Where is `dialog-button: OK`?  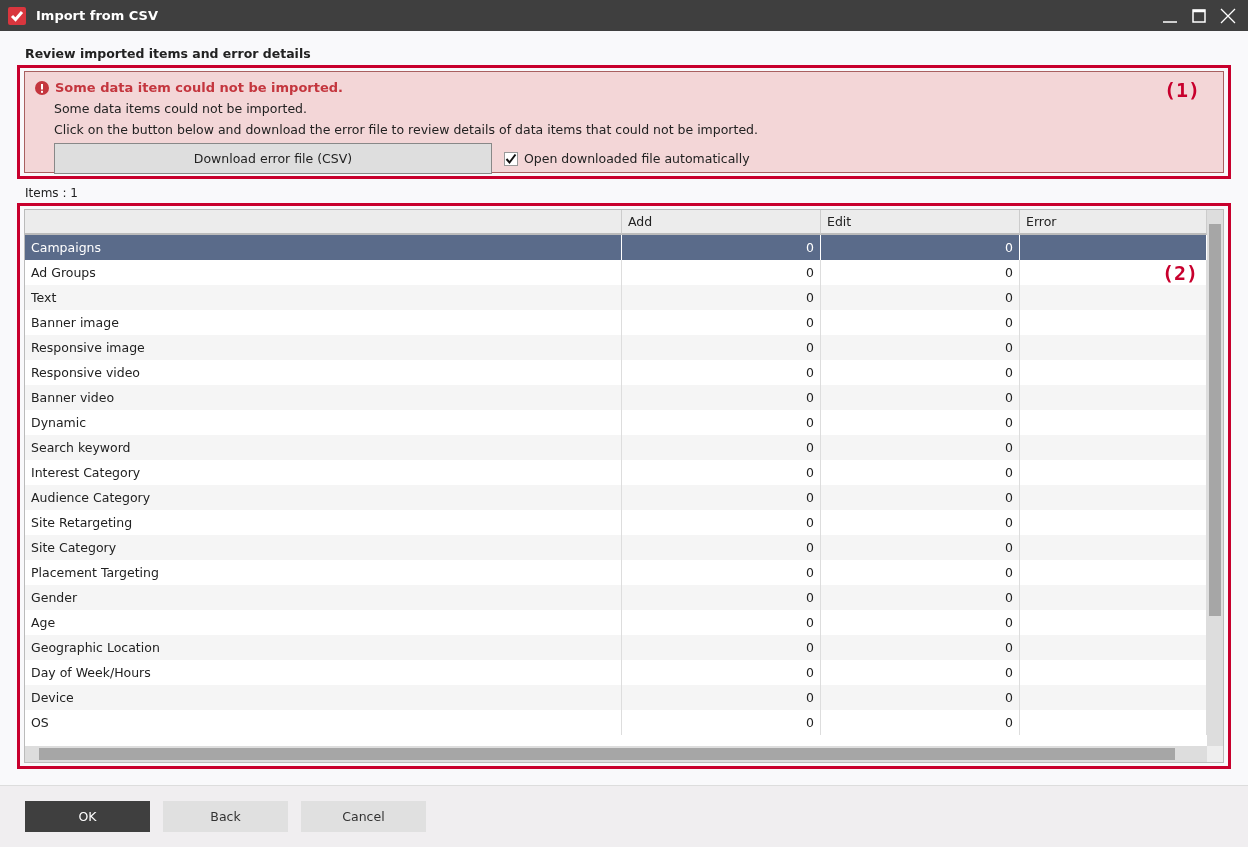
dialog-button: OK is located at coordinates (87, 816).